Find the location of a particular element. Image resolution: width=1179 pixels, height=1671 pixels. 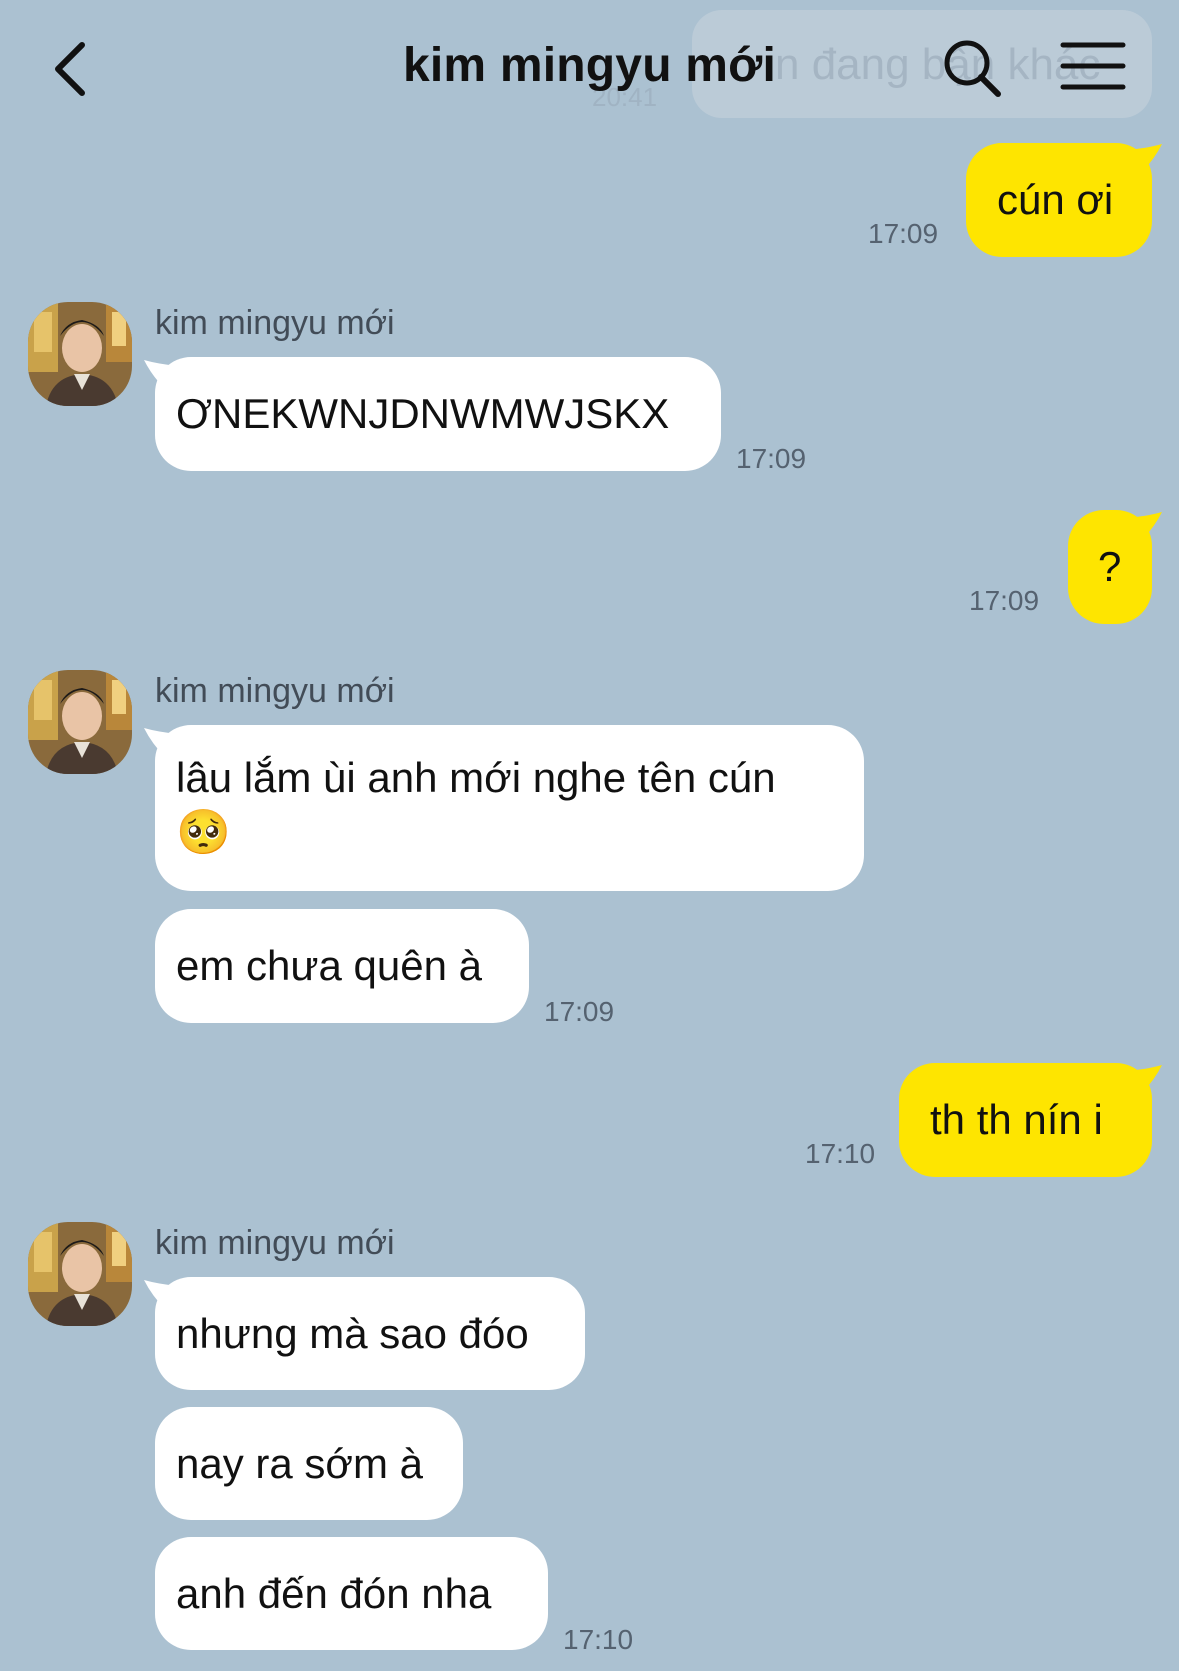

incoming-message-bubble: nhưng mà sao đóo is located at coordinates (370, 1333).